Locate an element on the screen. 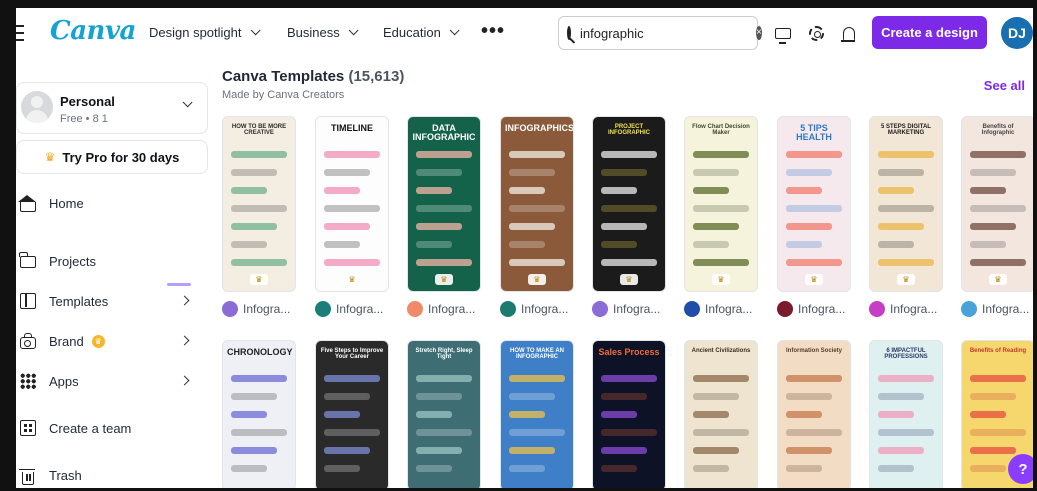  try-pro-button: ♛ Try Pro for 30 days is located at coordinates (112, 157).